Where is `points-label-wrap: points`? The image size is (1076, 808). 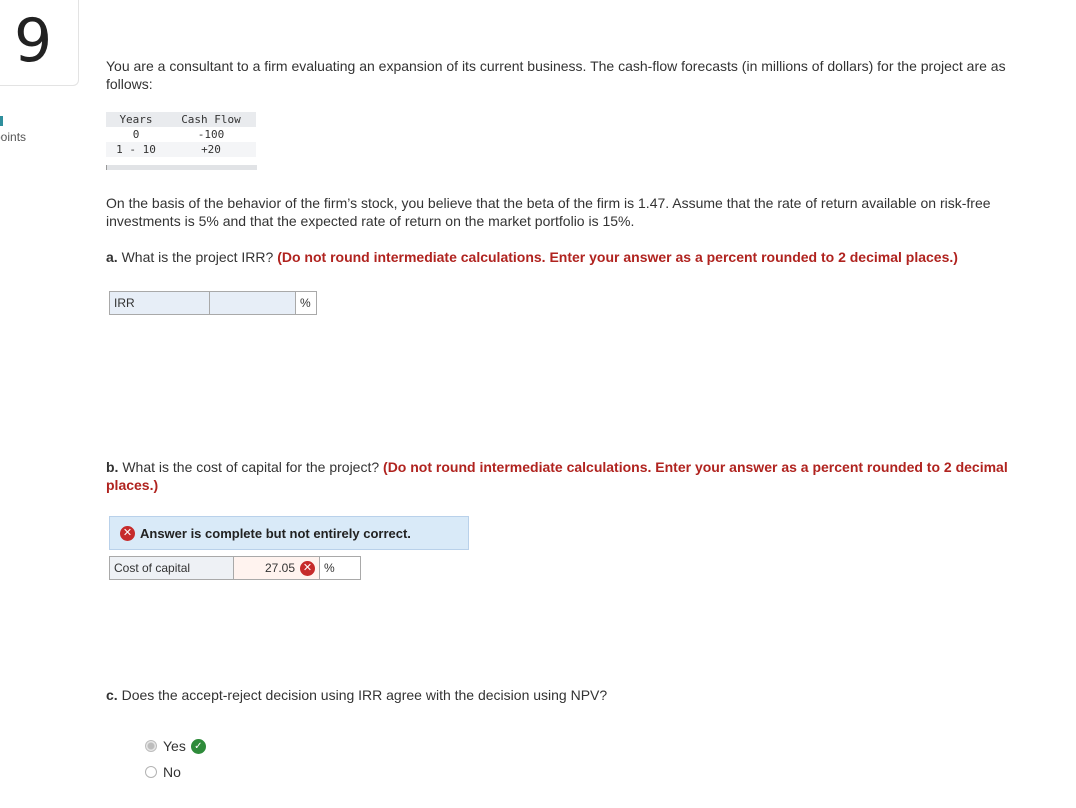 points-label-wrap: points is located at coordinates (20, 137).